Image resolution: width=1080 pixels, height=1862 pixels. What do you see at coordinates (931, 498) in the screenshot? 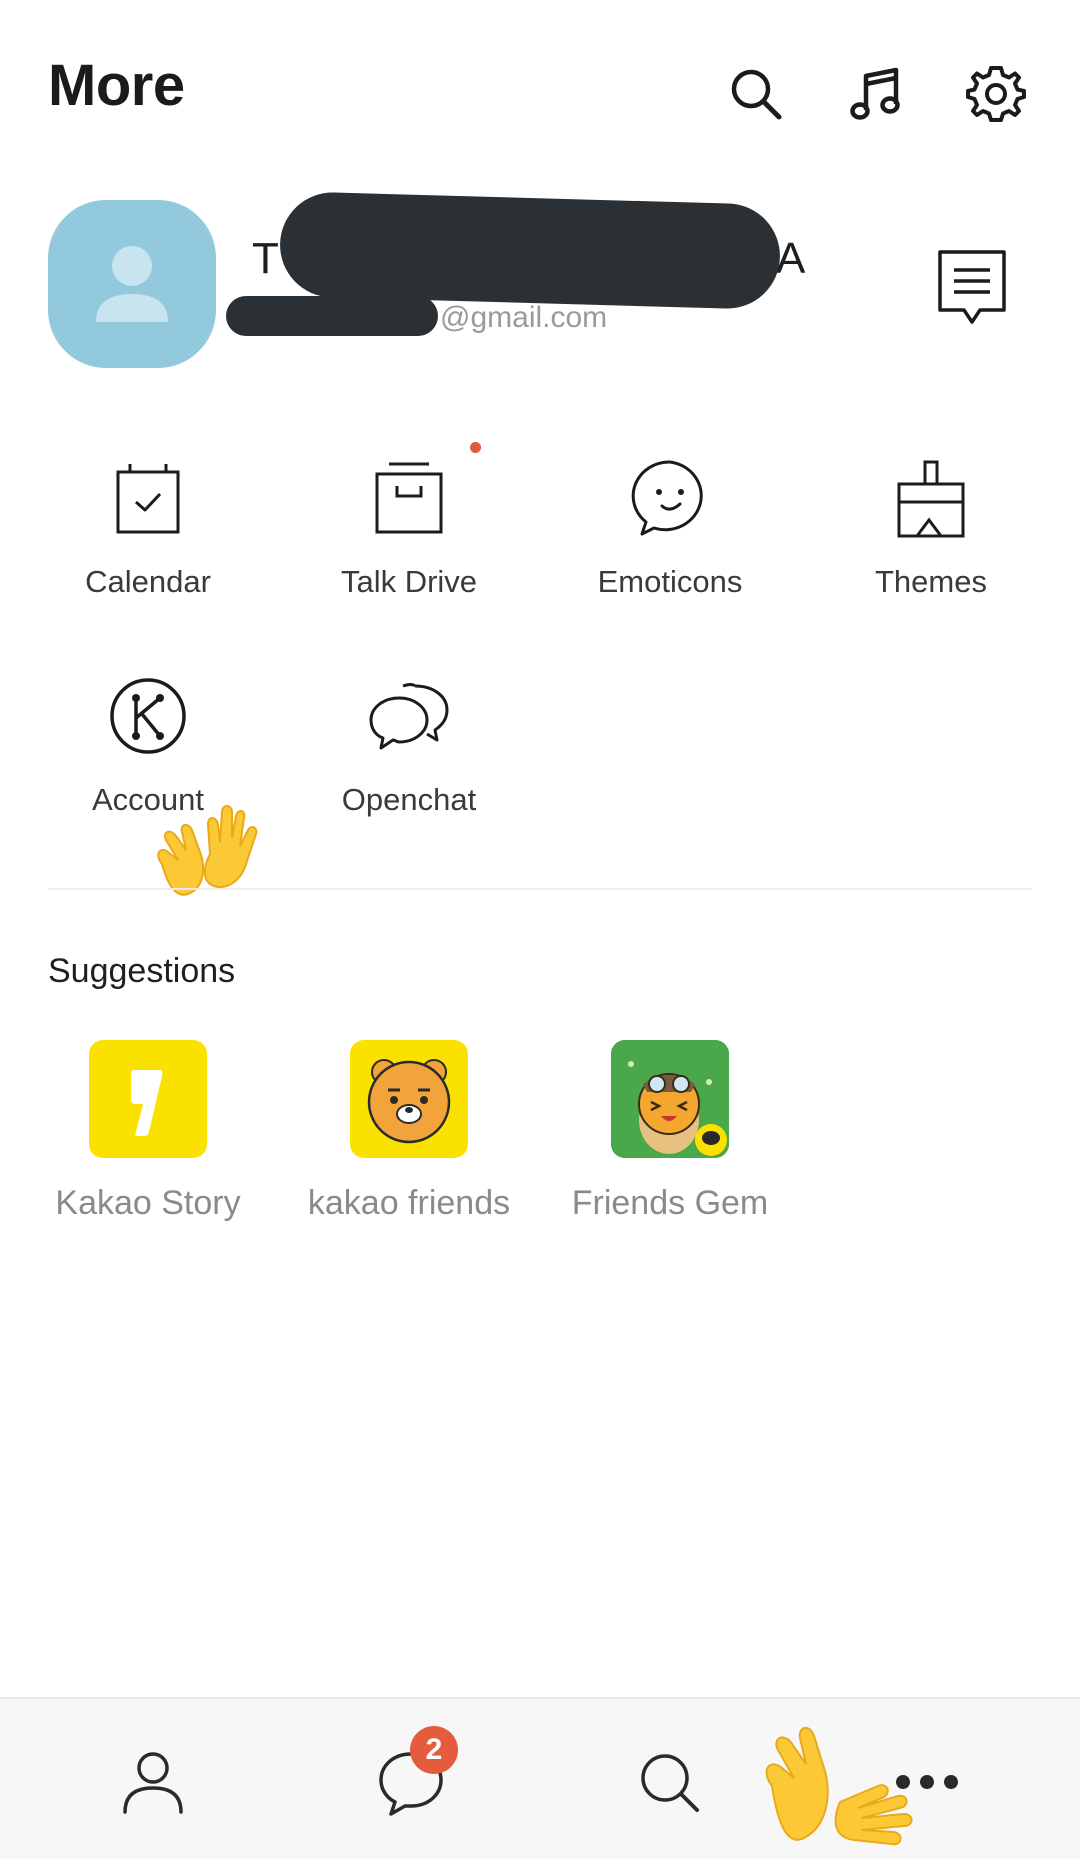
I see `paint-brush-icon` at bounding box center [931, 498].